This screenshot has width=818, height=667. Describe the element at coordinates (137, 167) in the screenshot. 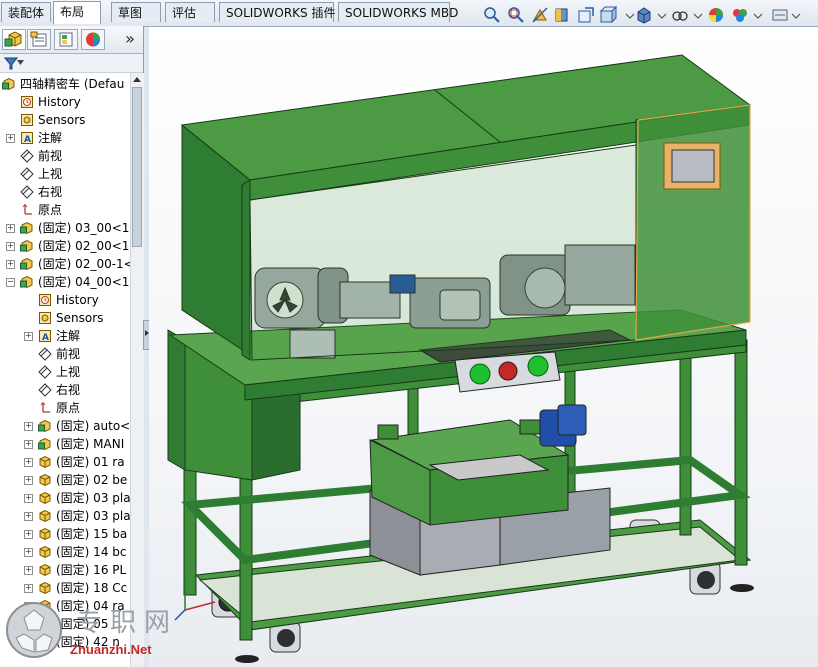

I see `scrollbar-thumb` at that location.